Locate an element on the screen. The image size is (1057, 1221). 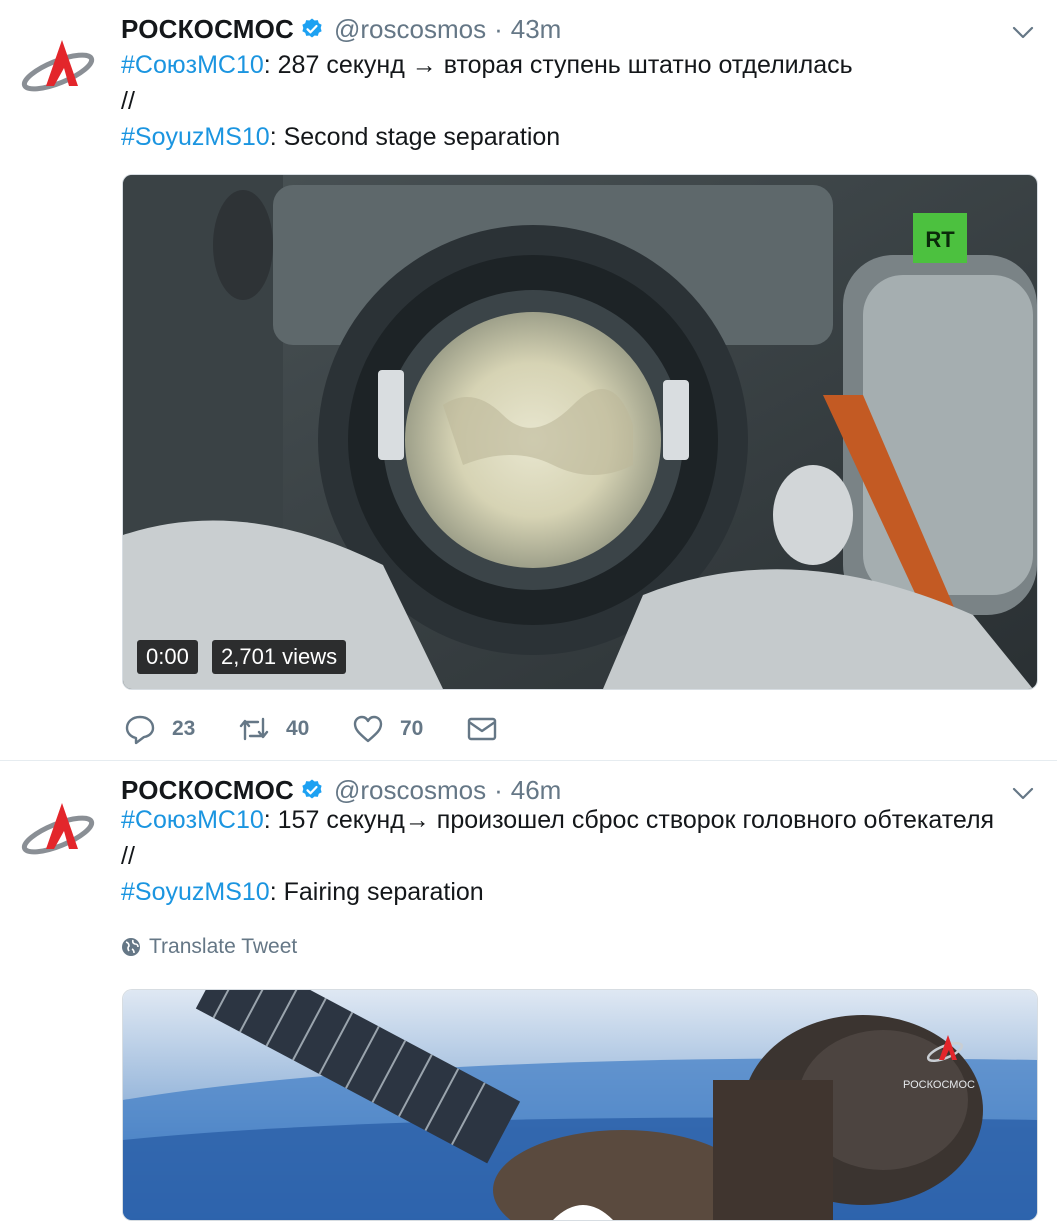
retweet-button: 40 is located at coordinates (280, 729).